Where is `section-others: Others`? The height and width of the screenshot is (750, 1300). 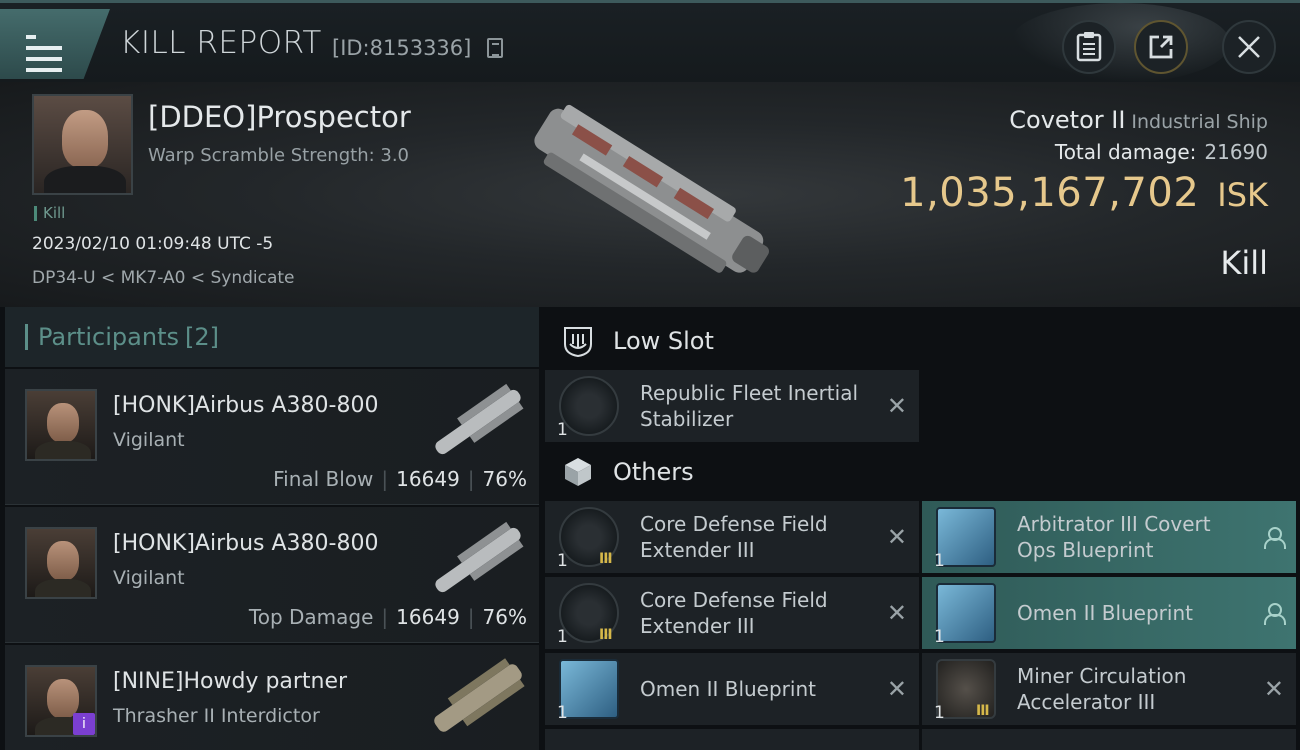
section-others: Others is located at coordinates (619, 472).